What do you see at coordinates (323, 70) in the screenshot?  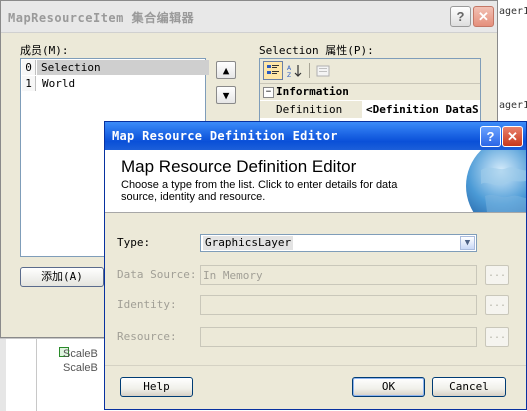 I see `property-pages-icon` at bounding box center [323, 70].